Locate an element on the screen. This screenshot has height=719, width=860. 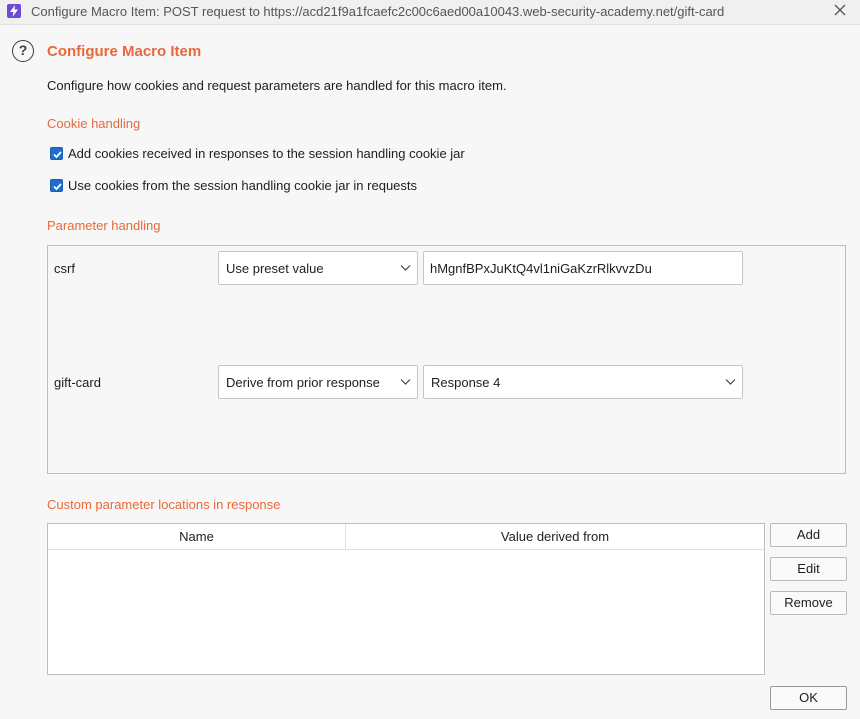
cookie-handling-title: Cookie handling is located at coordinates (94, 123).